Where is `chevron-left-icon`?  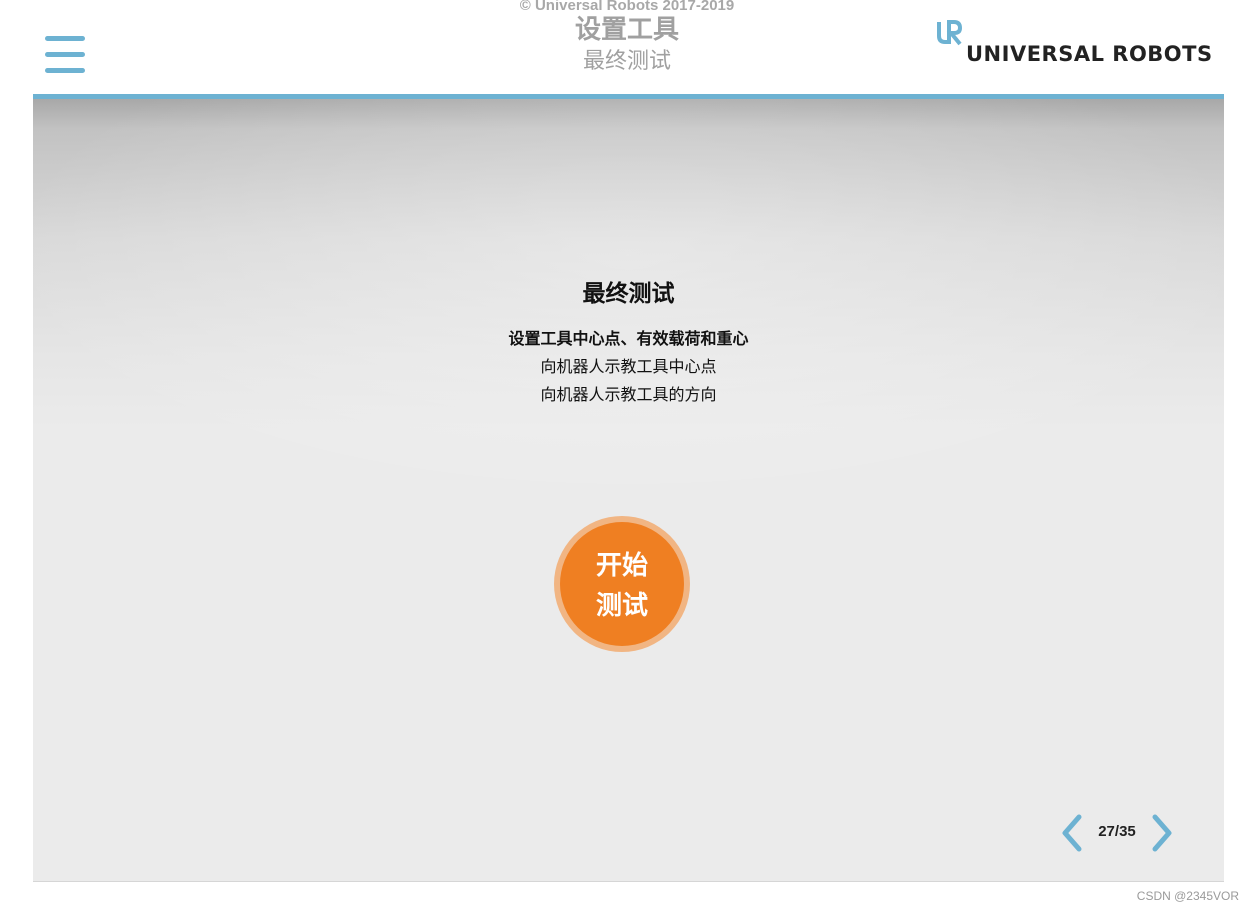 chevron-left-icon is located at coordinates (1072, 833).